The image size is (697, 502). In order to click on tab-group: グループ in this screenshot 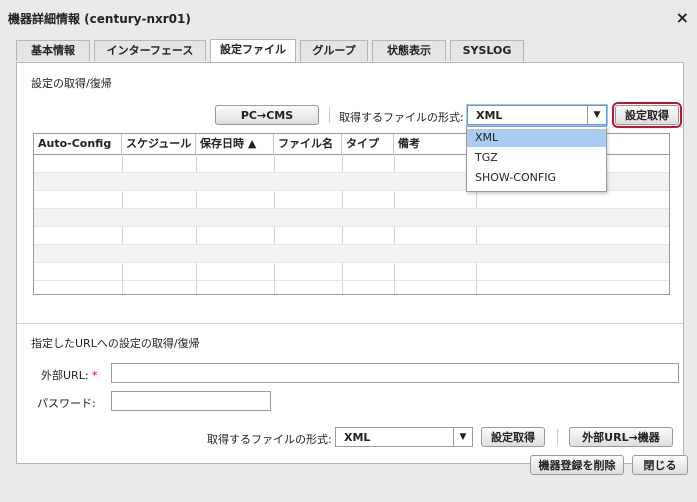, I will do `click(334, 50)`.